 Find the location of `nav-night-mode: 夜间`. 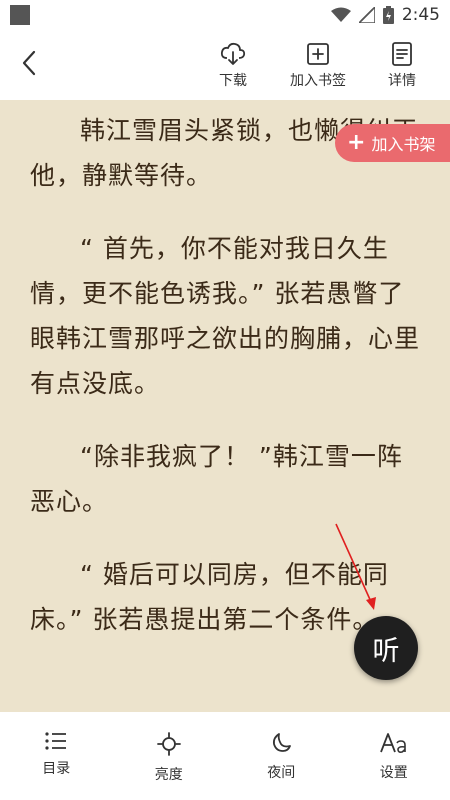

nav-night-mode: 夜间 is located at coordinates (281, 756).